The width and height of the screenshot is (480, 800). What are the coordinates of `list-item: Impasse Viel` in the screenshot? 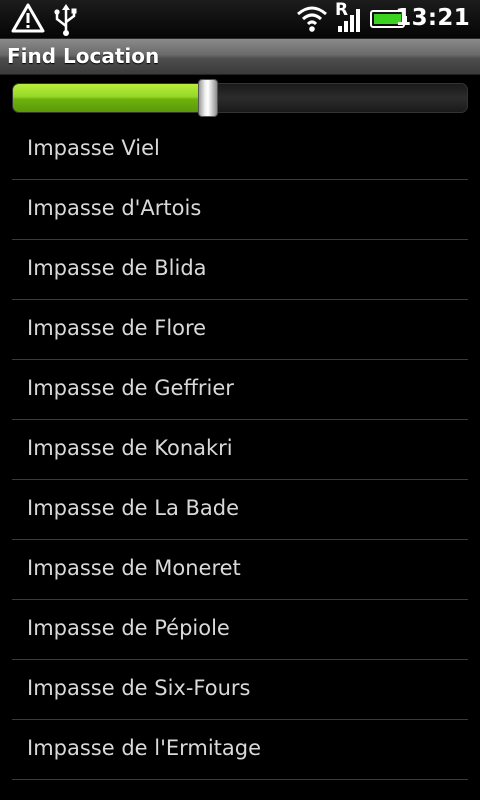 It's located at (240, 150).